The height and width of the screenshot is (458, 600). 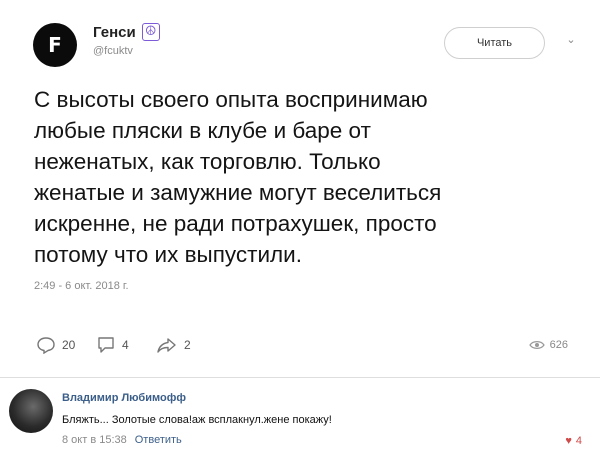 I want to click on author-row: Генси ☮, so click(x=126, y=32).